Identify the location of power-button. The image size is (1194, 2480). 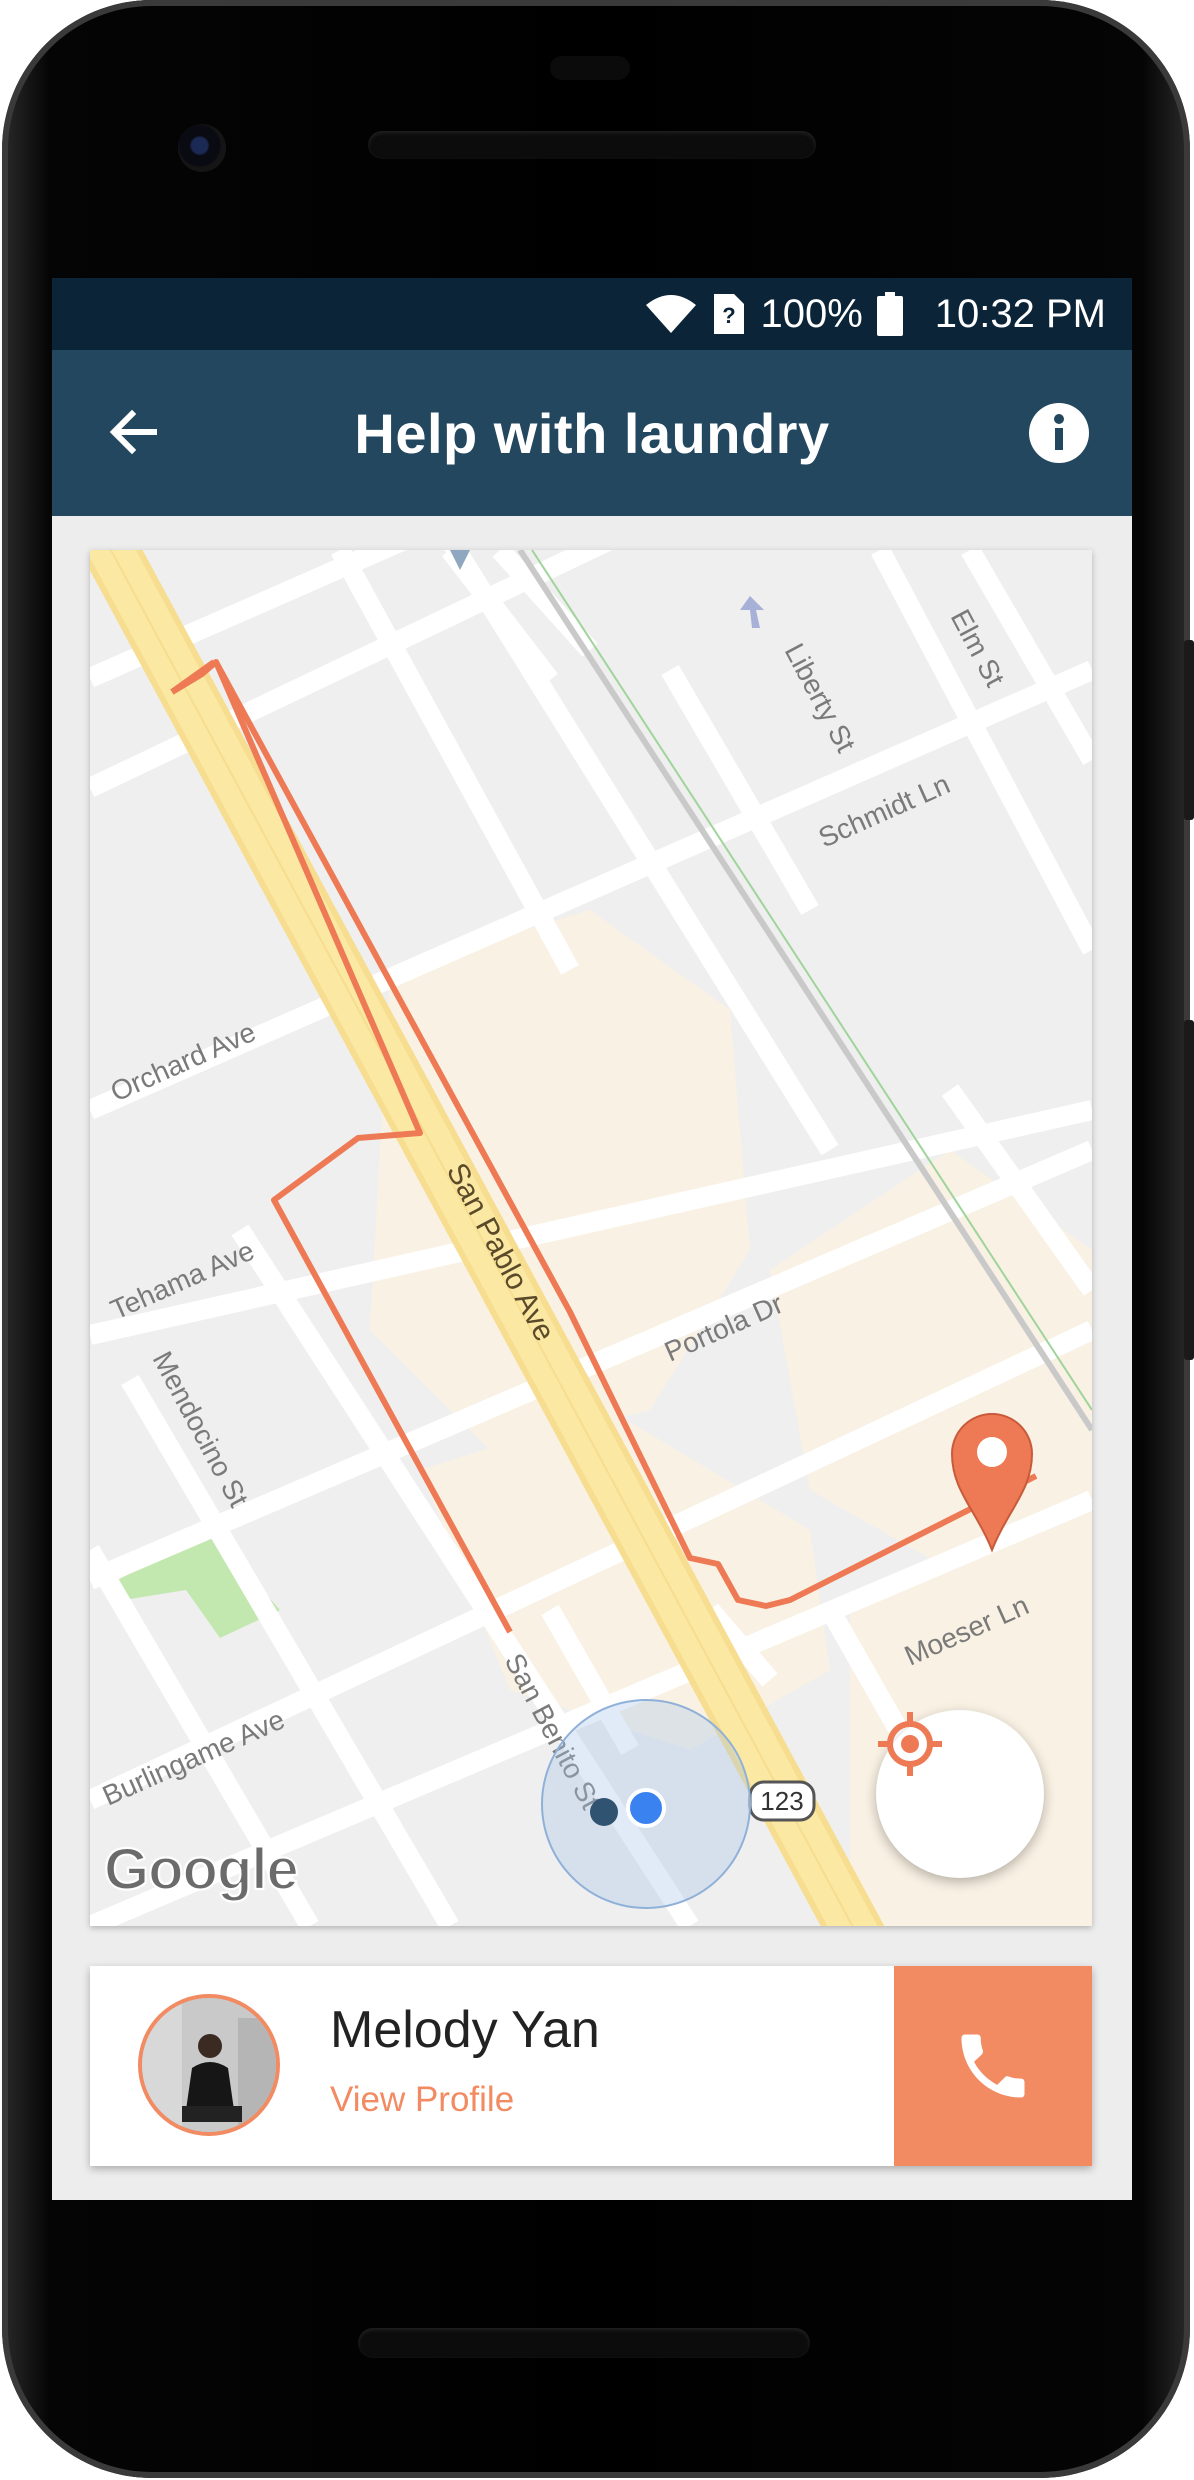
(1189, 1190).